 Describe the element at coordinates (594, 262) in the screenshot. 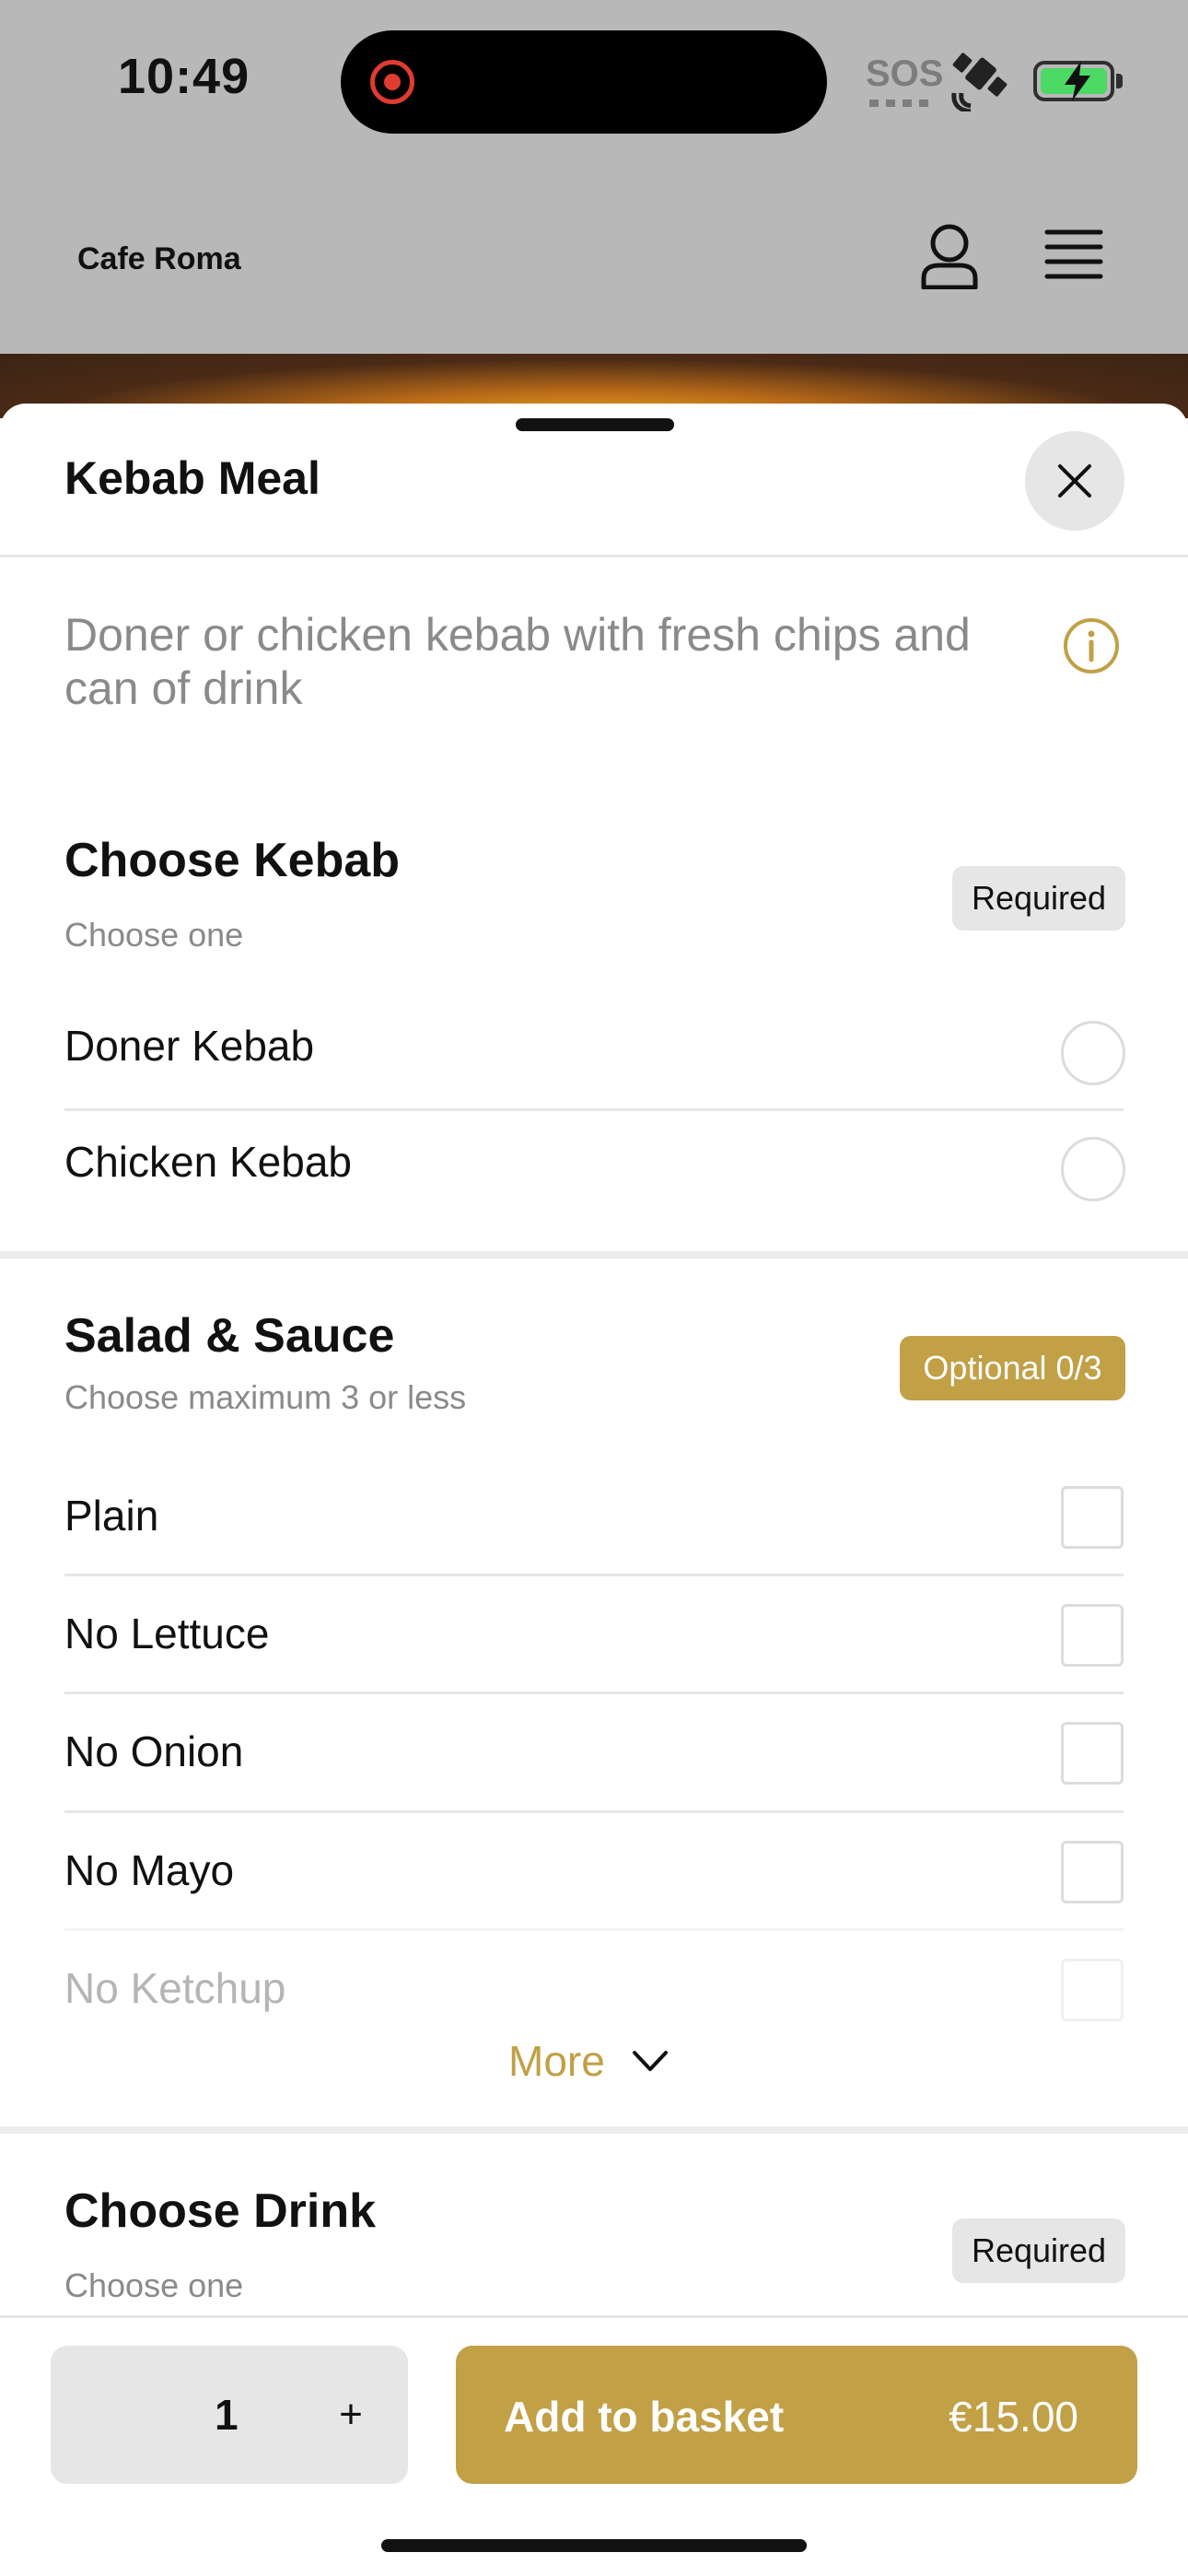

I see `app-header: Cafe Roma` at that location.